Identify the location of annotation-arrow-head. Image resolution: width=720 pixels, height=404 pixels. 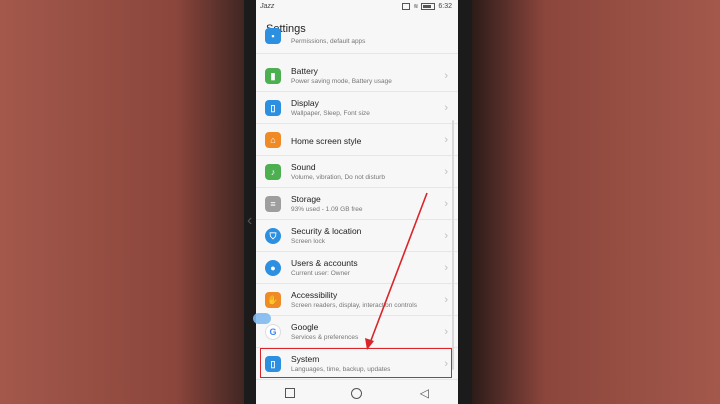
(369, 344).